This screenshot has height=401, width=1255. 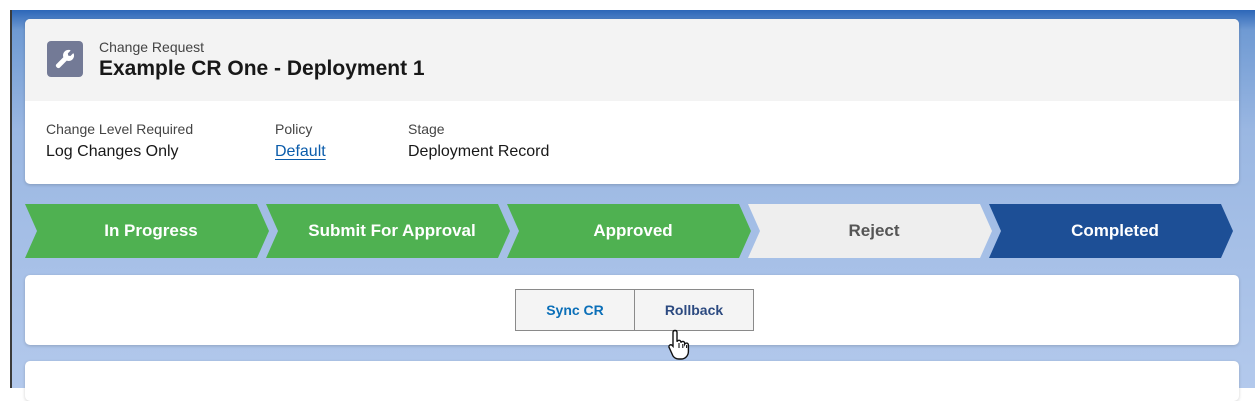 I want to click on field-label: Policy, so click(x=294, y=129).